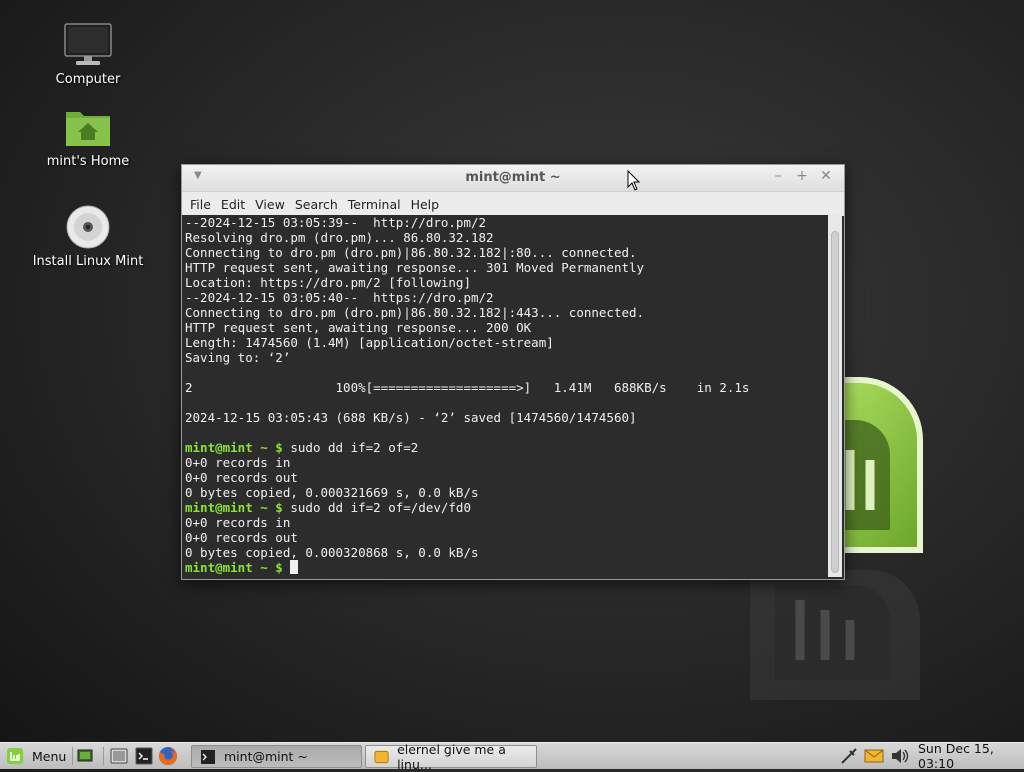 The image size is (1024, 772). I want to click on clock: Sun Dec 15, 03:10, so click(971, 756).